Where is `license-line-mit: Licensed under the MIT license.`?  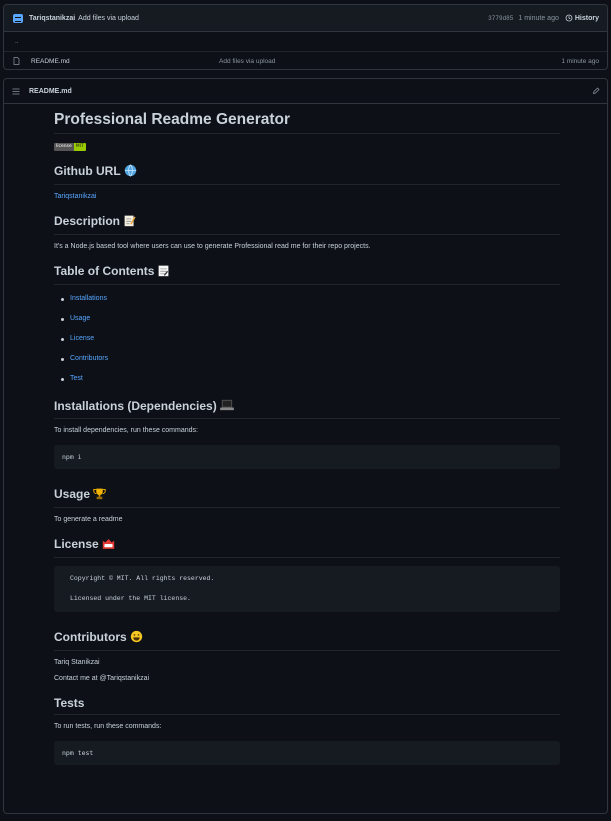 license-line-mit: Licensed under the MIT license. is located at coordinates (130, 598).